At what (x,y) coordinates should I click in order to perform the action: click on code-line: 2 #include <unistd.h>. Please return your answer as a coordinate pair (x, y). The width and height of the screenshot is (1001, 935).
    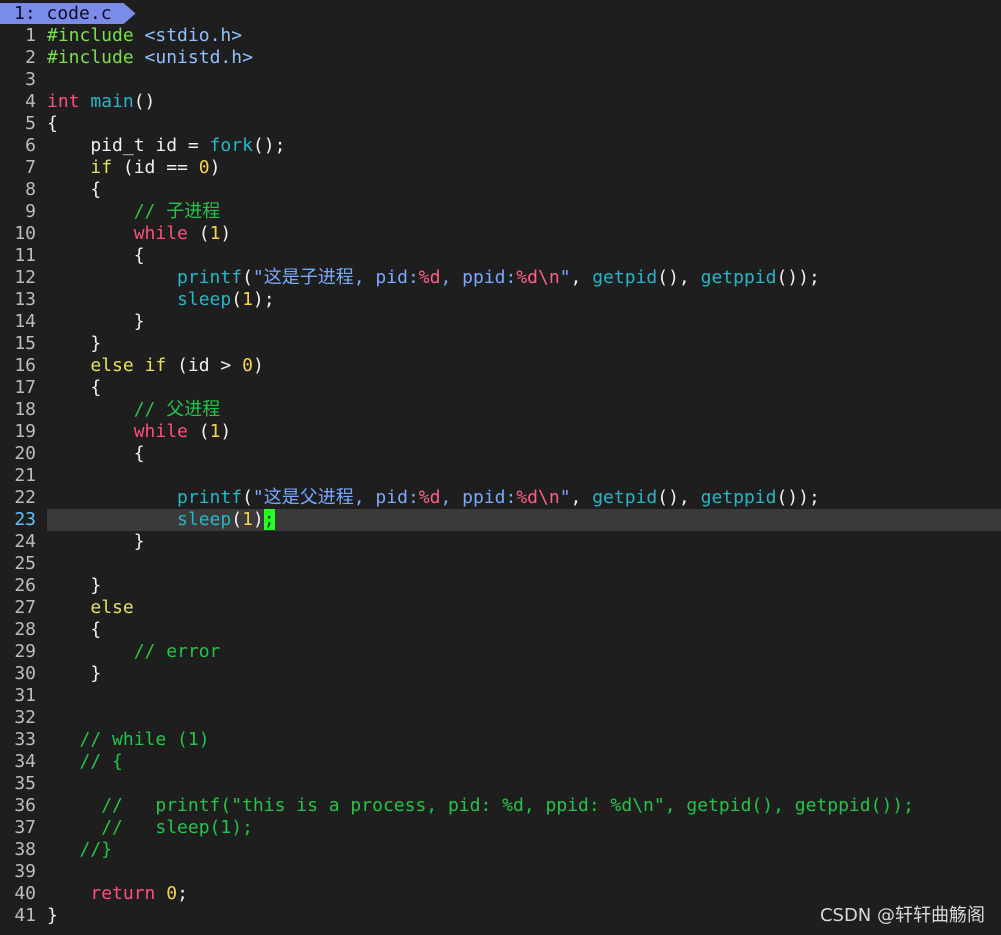
    Looking at the image, I should click on (500, 58).